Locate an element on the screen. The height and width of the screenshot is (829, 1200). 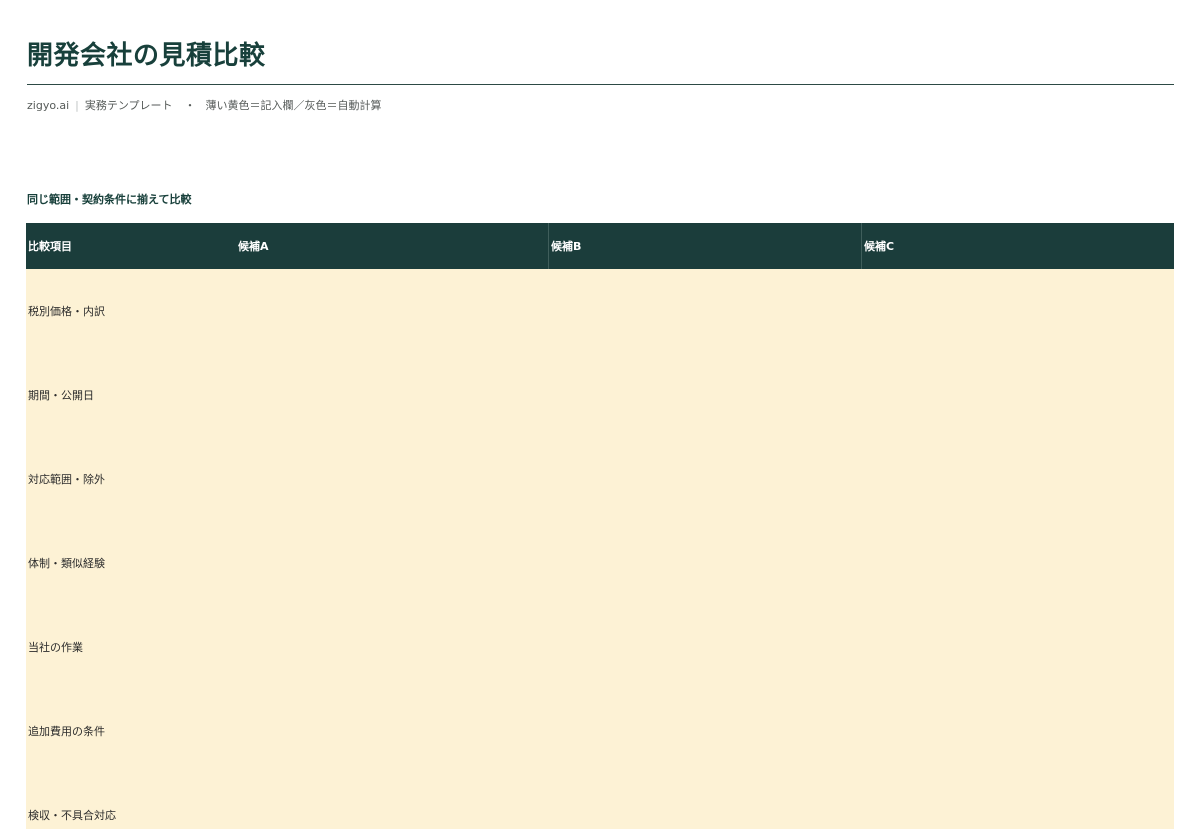
section-heading: 同じ範囲・契約条件に揃えて比較 is located at coordinates (109, 199).